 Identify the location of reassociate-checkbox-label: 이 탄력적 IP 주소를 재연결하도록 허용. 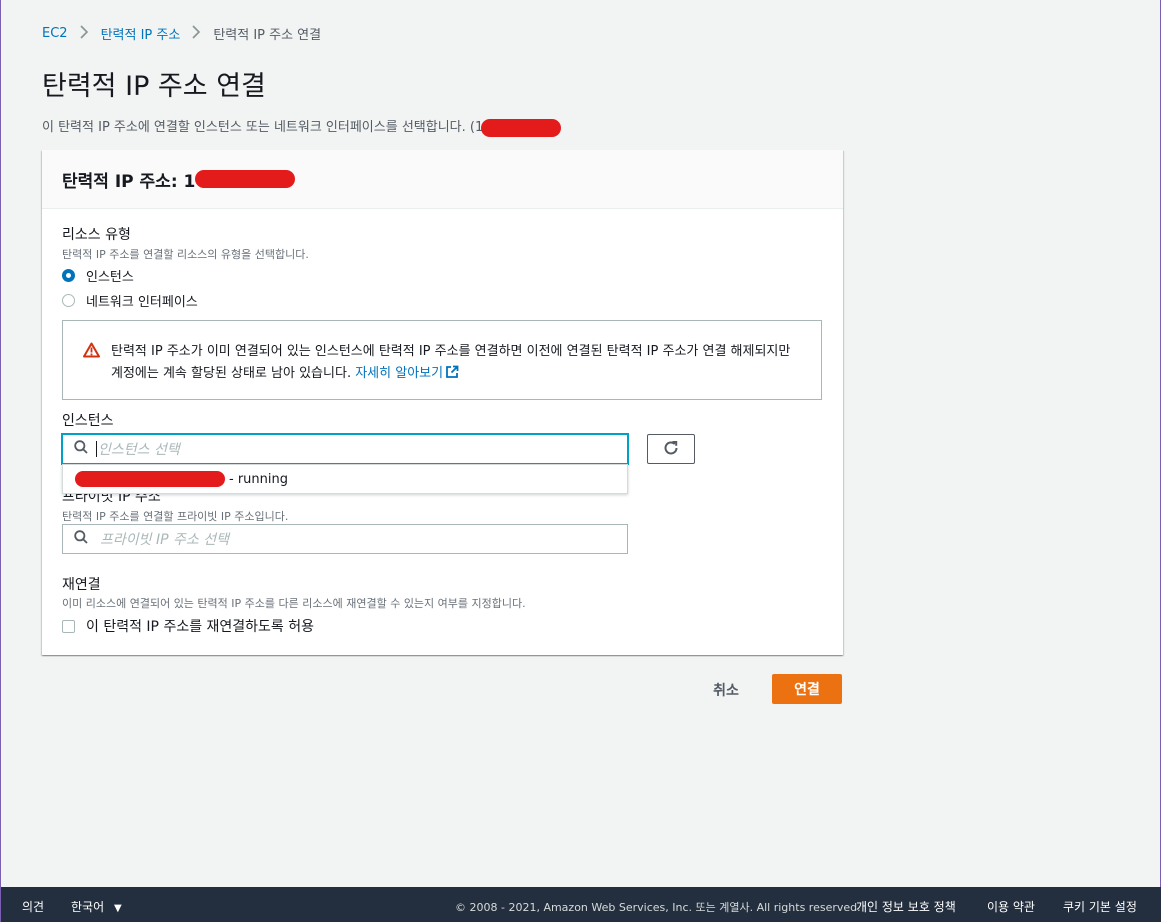
(200, 627).